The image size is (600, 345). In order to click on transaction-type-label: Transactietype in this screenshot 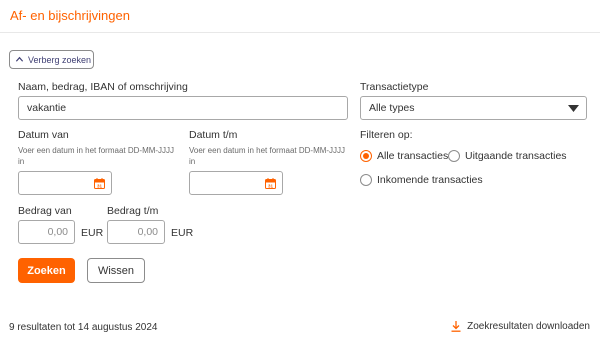, I will do `click(394, 87)`.